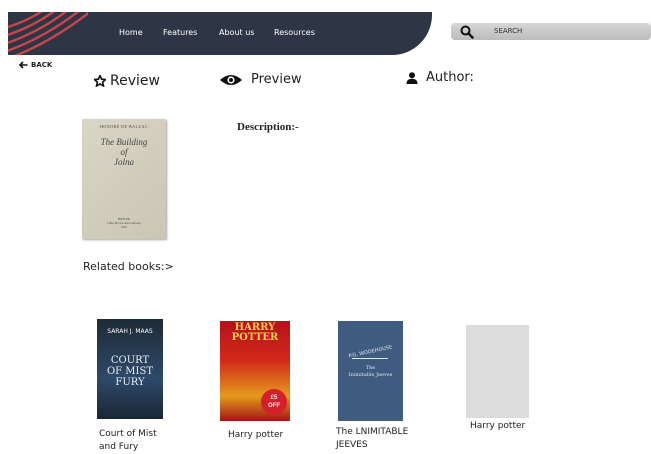  I want to click on related-book-title-4: Harry potter, so click(497, 426).